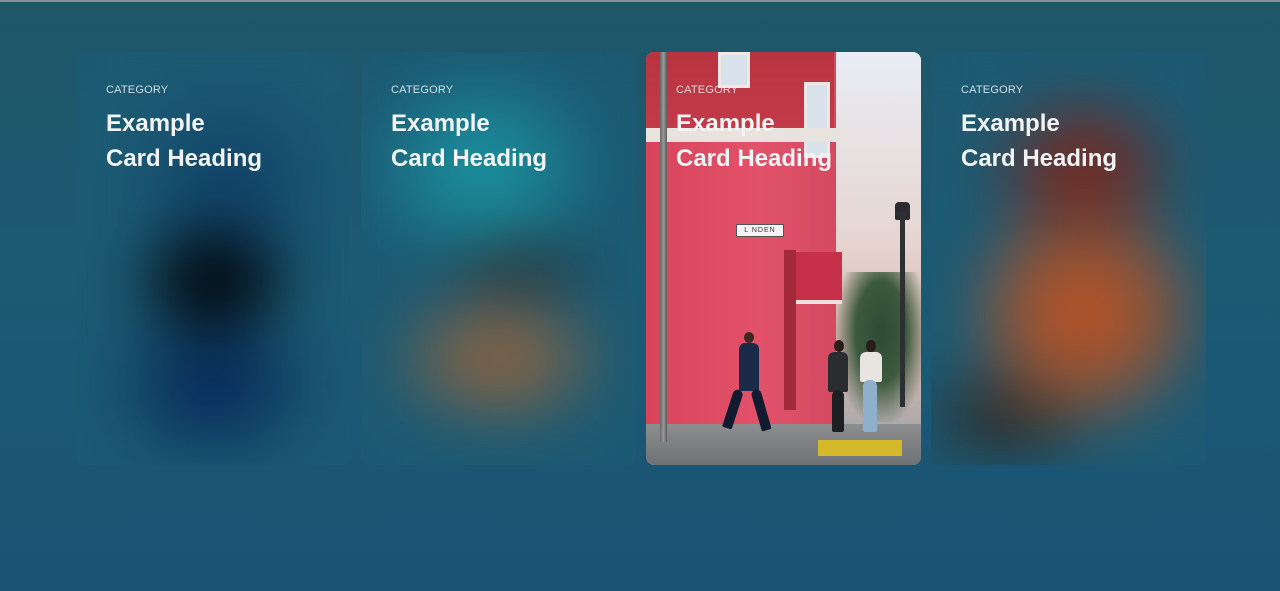  I want to click on card-2-text: CATEGORY Example Card Heading, so click(471, 130).